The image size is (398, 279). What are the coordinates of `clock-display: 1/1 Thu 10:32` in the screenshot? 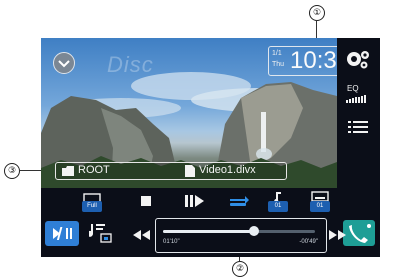 It's located at (302, 61).